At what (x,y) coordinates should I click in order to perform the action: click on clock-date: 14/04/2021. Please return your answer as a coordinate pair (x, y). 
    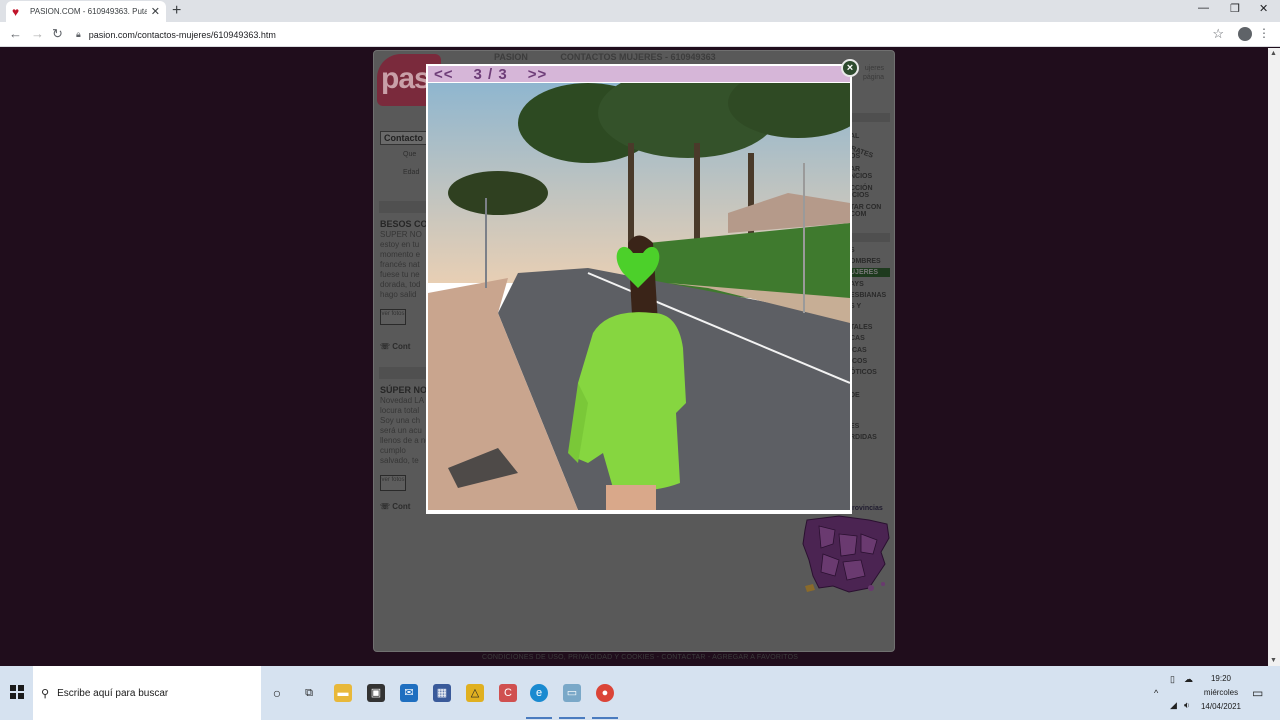
    Looking at the image, I should click on (1221, 706).